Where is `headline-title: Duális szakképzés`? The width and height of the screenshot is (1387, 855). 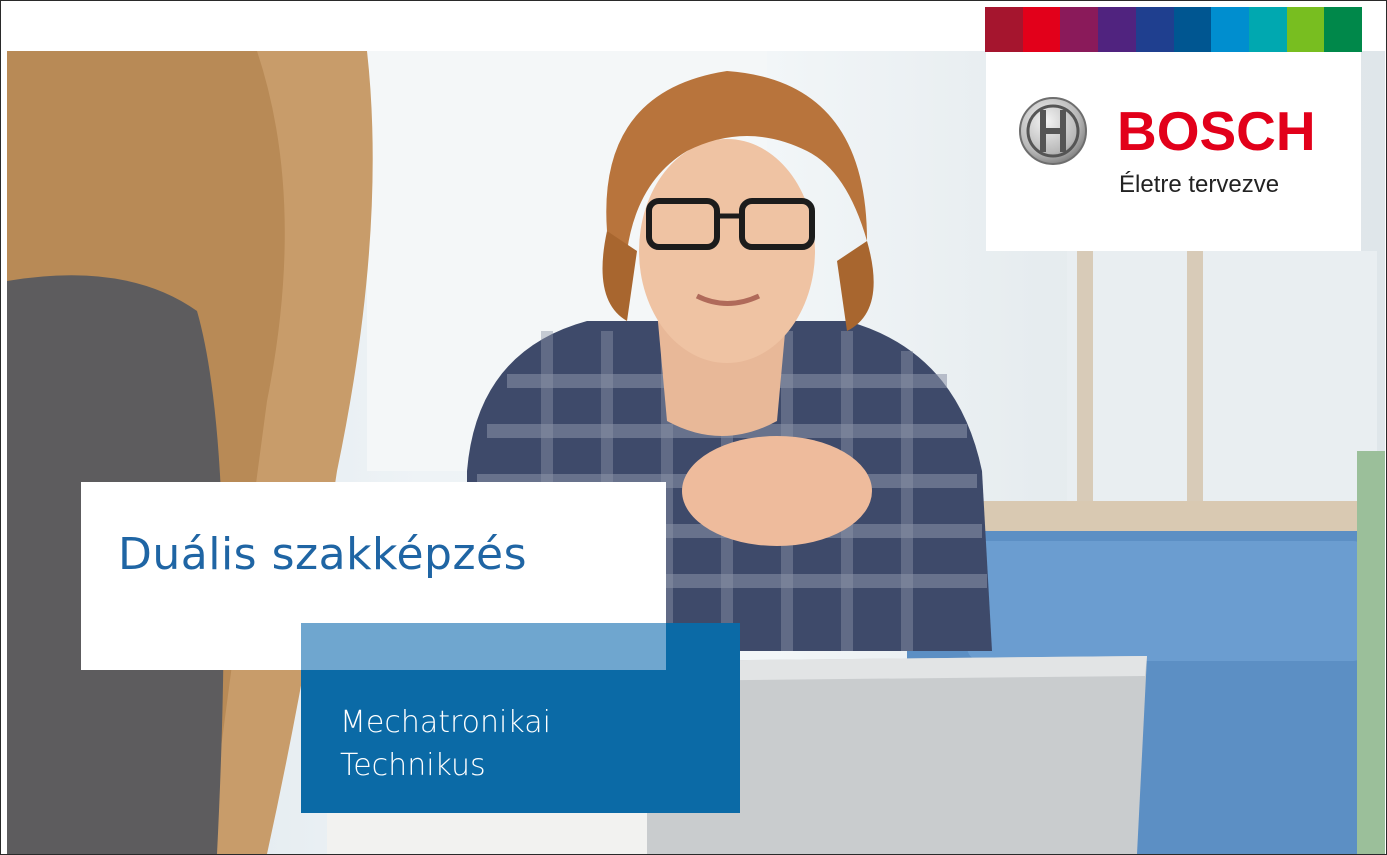 headline-title: Duális szakképzés is located at coordinates (323, 554).